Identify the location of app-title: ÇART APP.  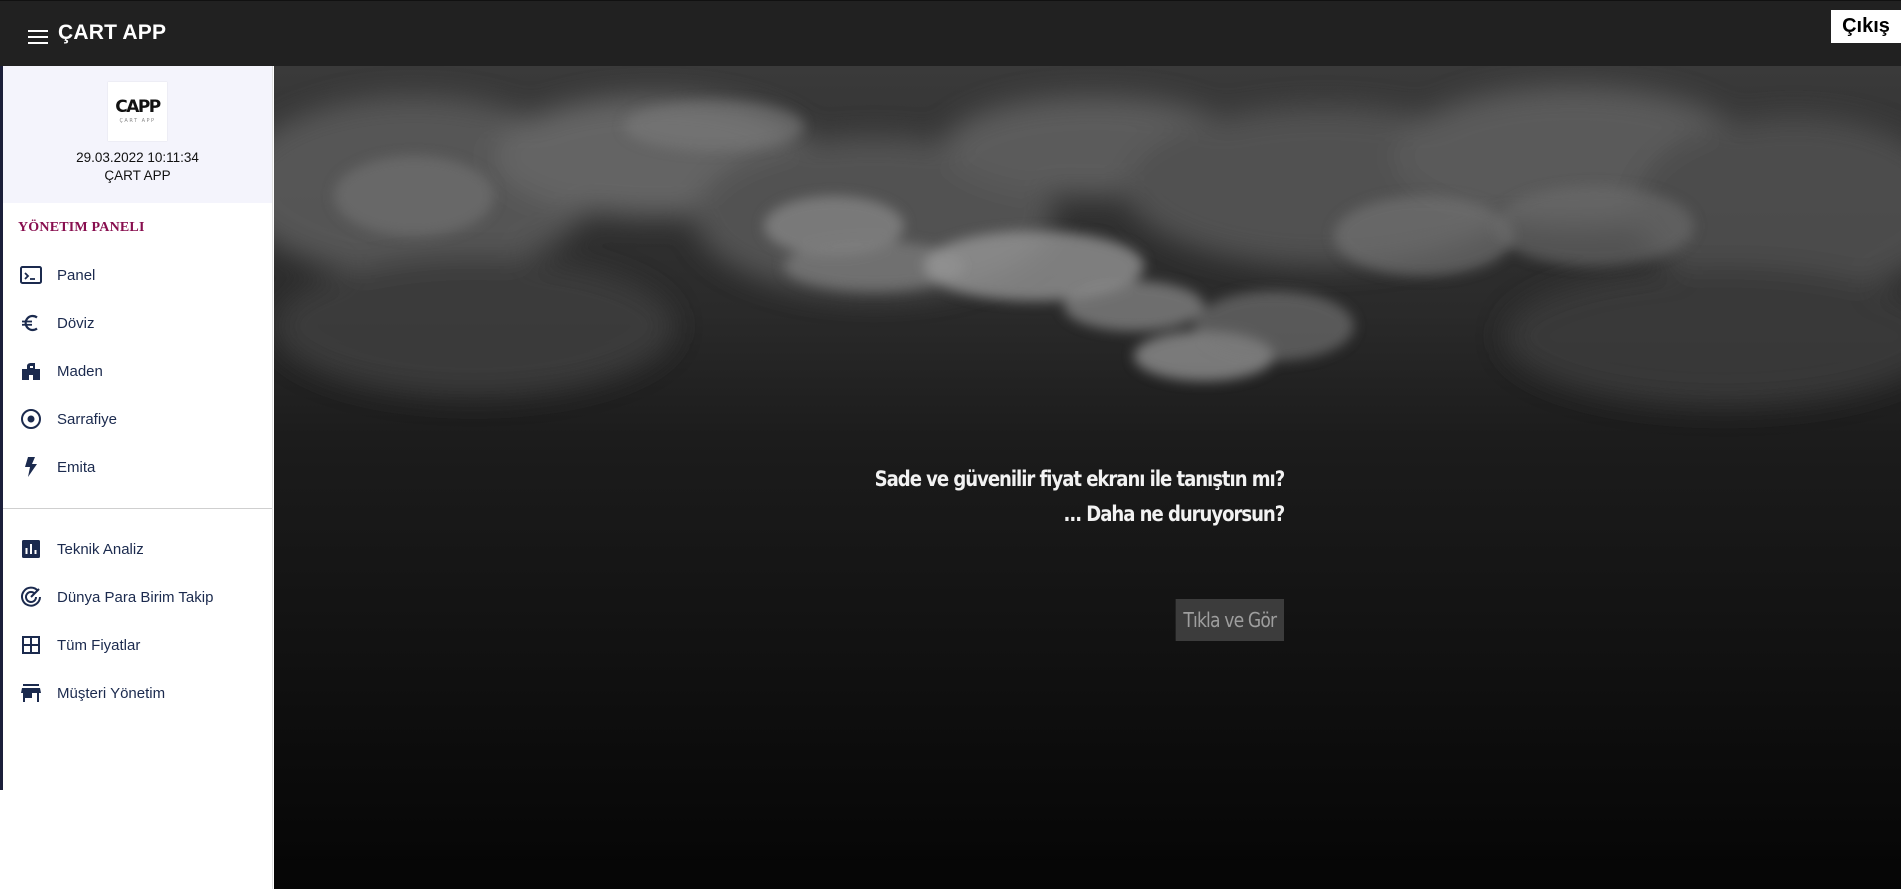
(112, 32).